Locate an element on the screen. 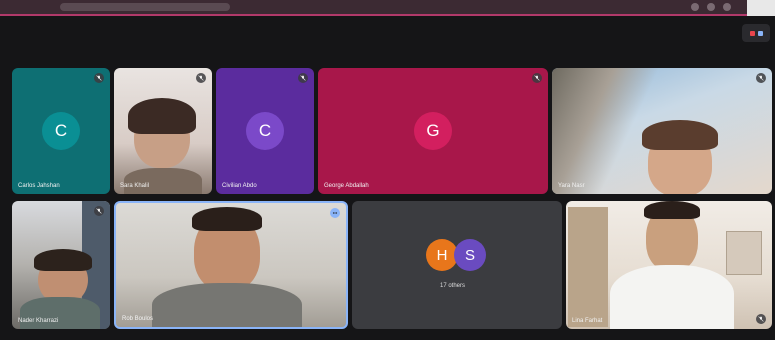 The height and width of the screenshot is (340, 775). participant-tile-video-2: Sara Khalil is located at coordinates (163, 131).